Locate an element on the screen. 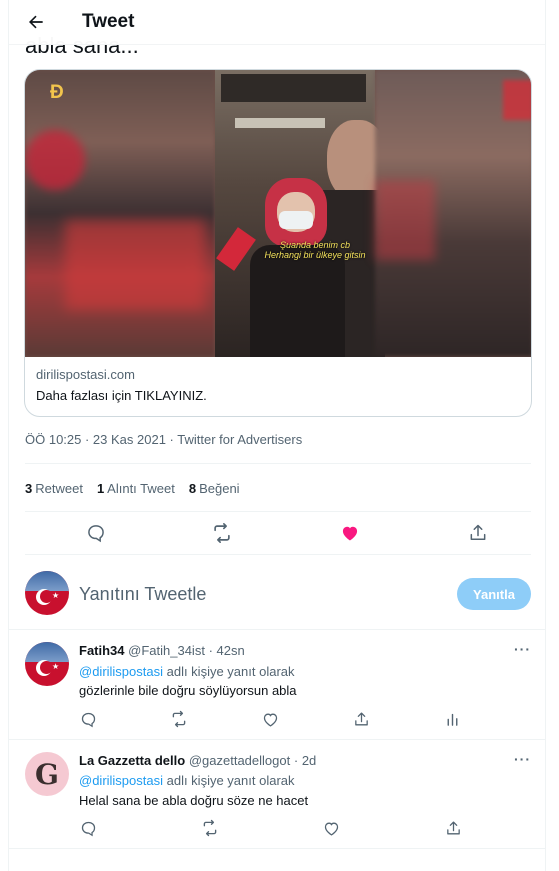  tweet-actions is located at coordinates (278, 533).